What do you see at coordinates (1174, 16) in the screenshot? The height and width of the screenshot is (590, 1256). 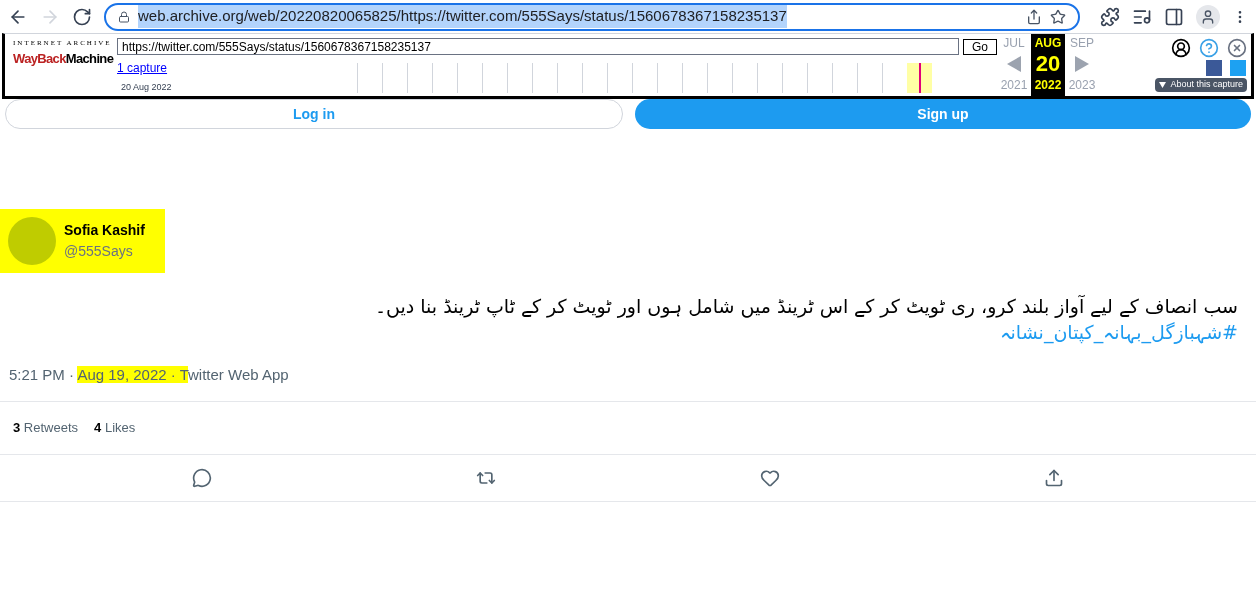 I see `side-panel-icon` at bounding box center [1174, 16].